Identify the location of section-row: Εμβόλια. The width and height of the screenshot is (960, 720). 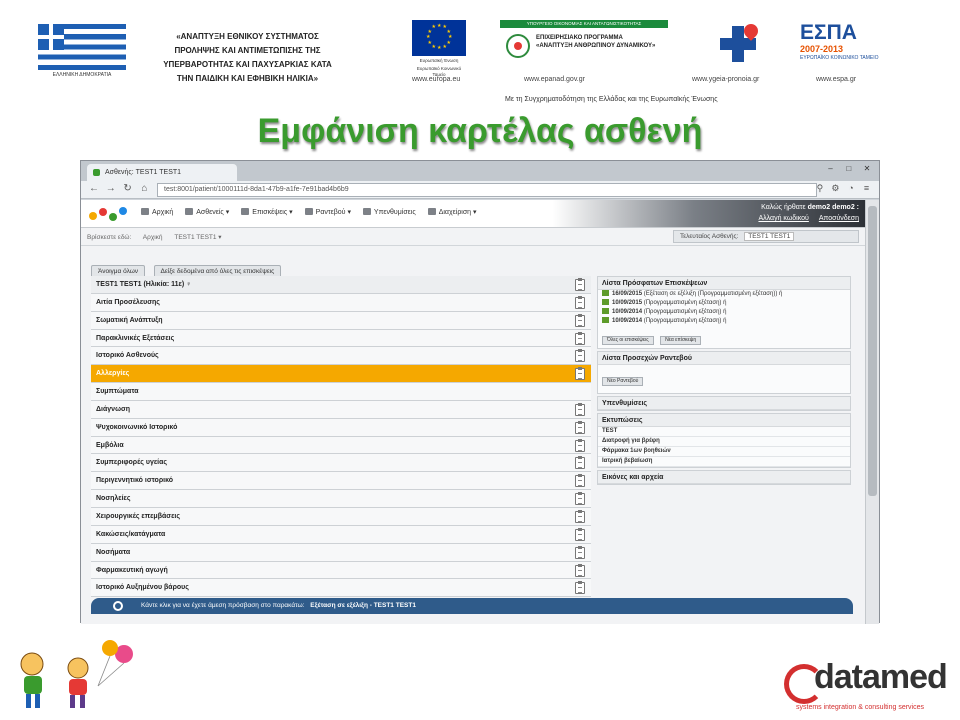
(341, 445).